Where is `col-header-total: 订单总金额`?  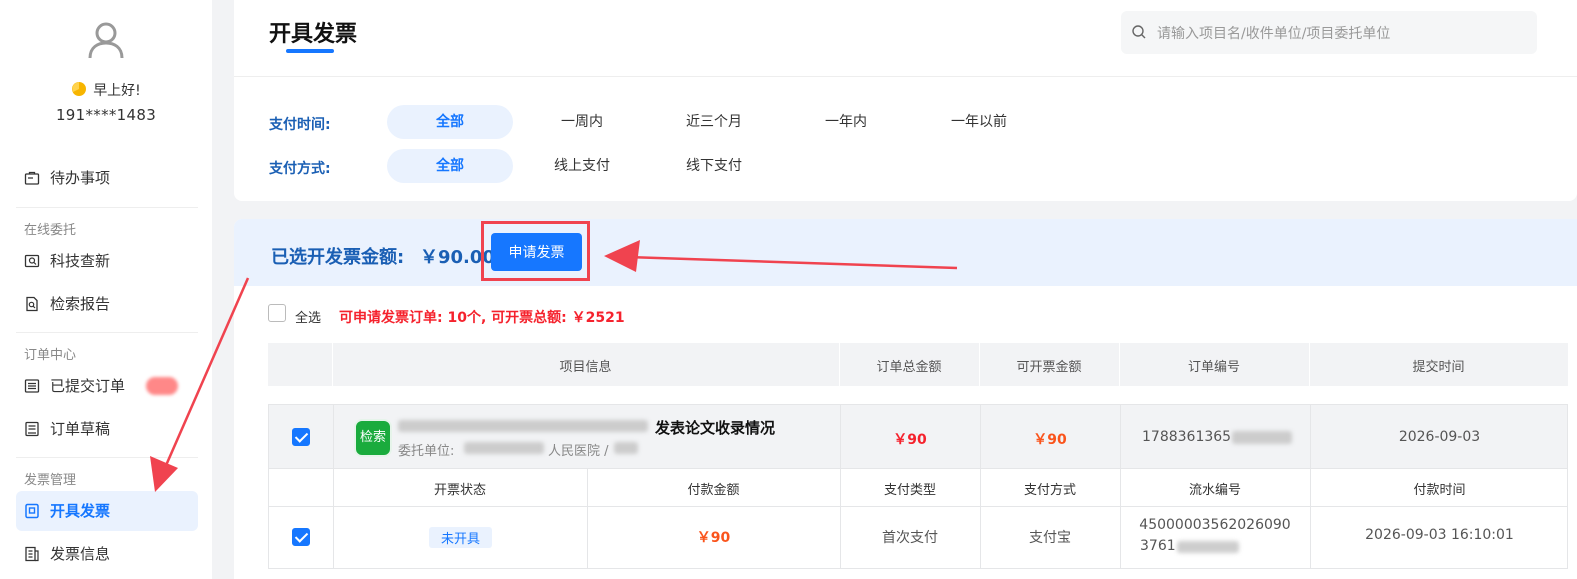 col-header-total: 订单总金额 is located at coordinates (909, 367).